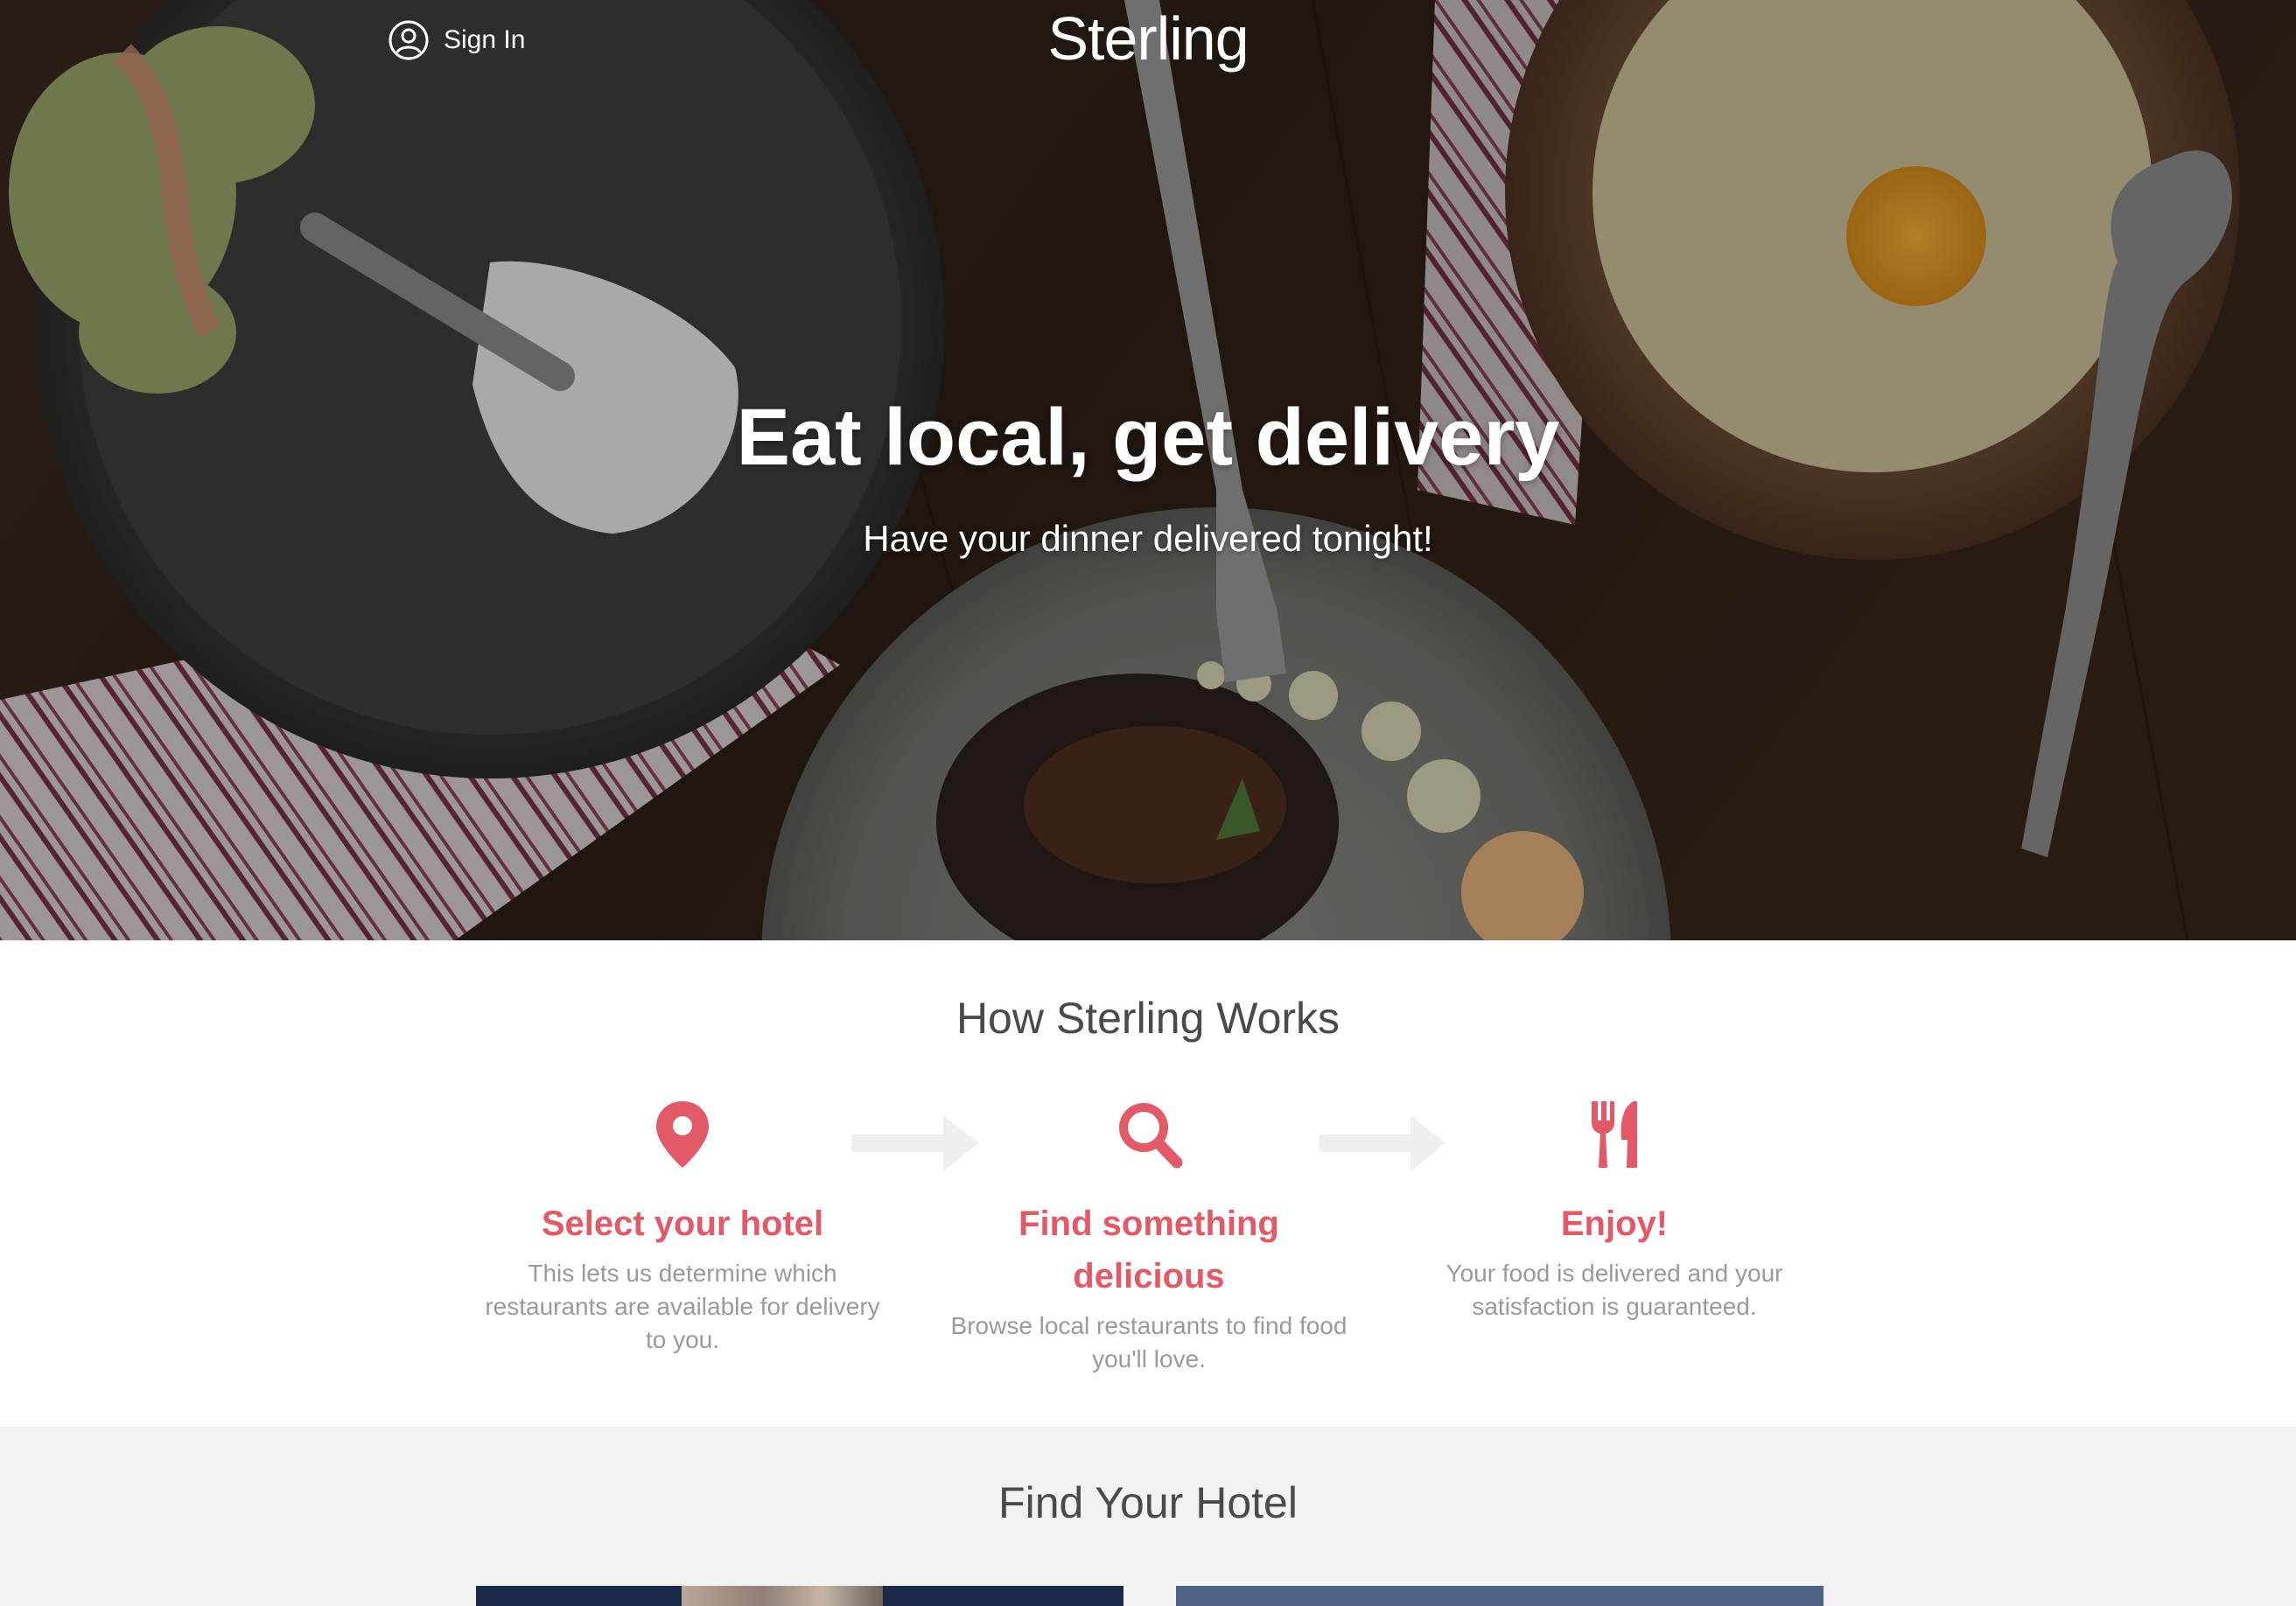  Describe the element at coordinates (782, 1596) in the screenshot. I see `hotel-photo` at that location.